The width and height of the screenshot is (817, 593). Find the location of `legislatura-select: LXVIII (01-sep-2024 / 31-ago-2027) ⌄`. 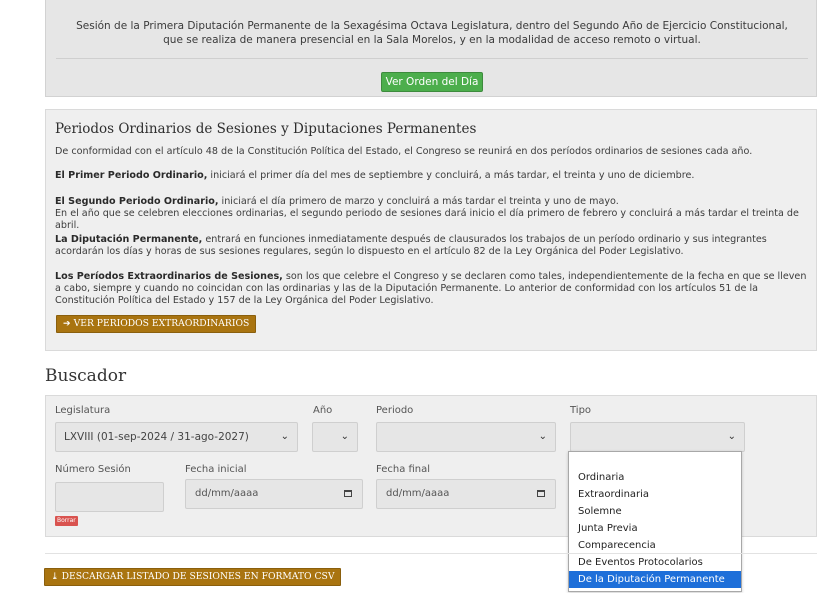

legislatura-select: LXVIII (01-sep-2024 / 31-ago-2027) ⌄ is located at coordinates (176, 437).